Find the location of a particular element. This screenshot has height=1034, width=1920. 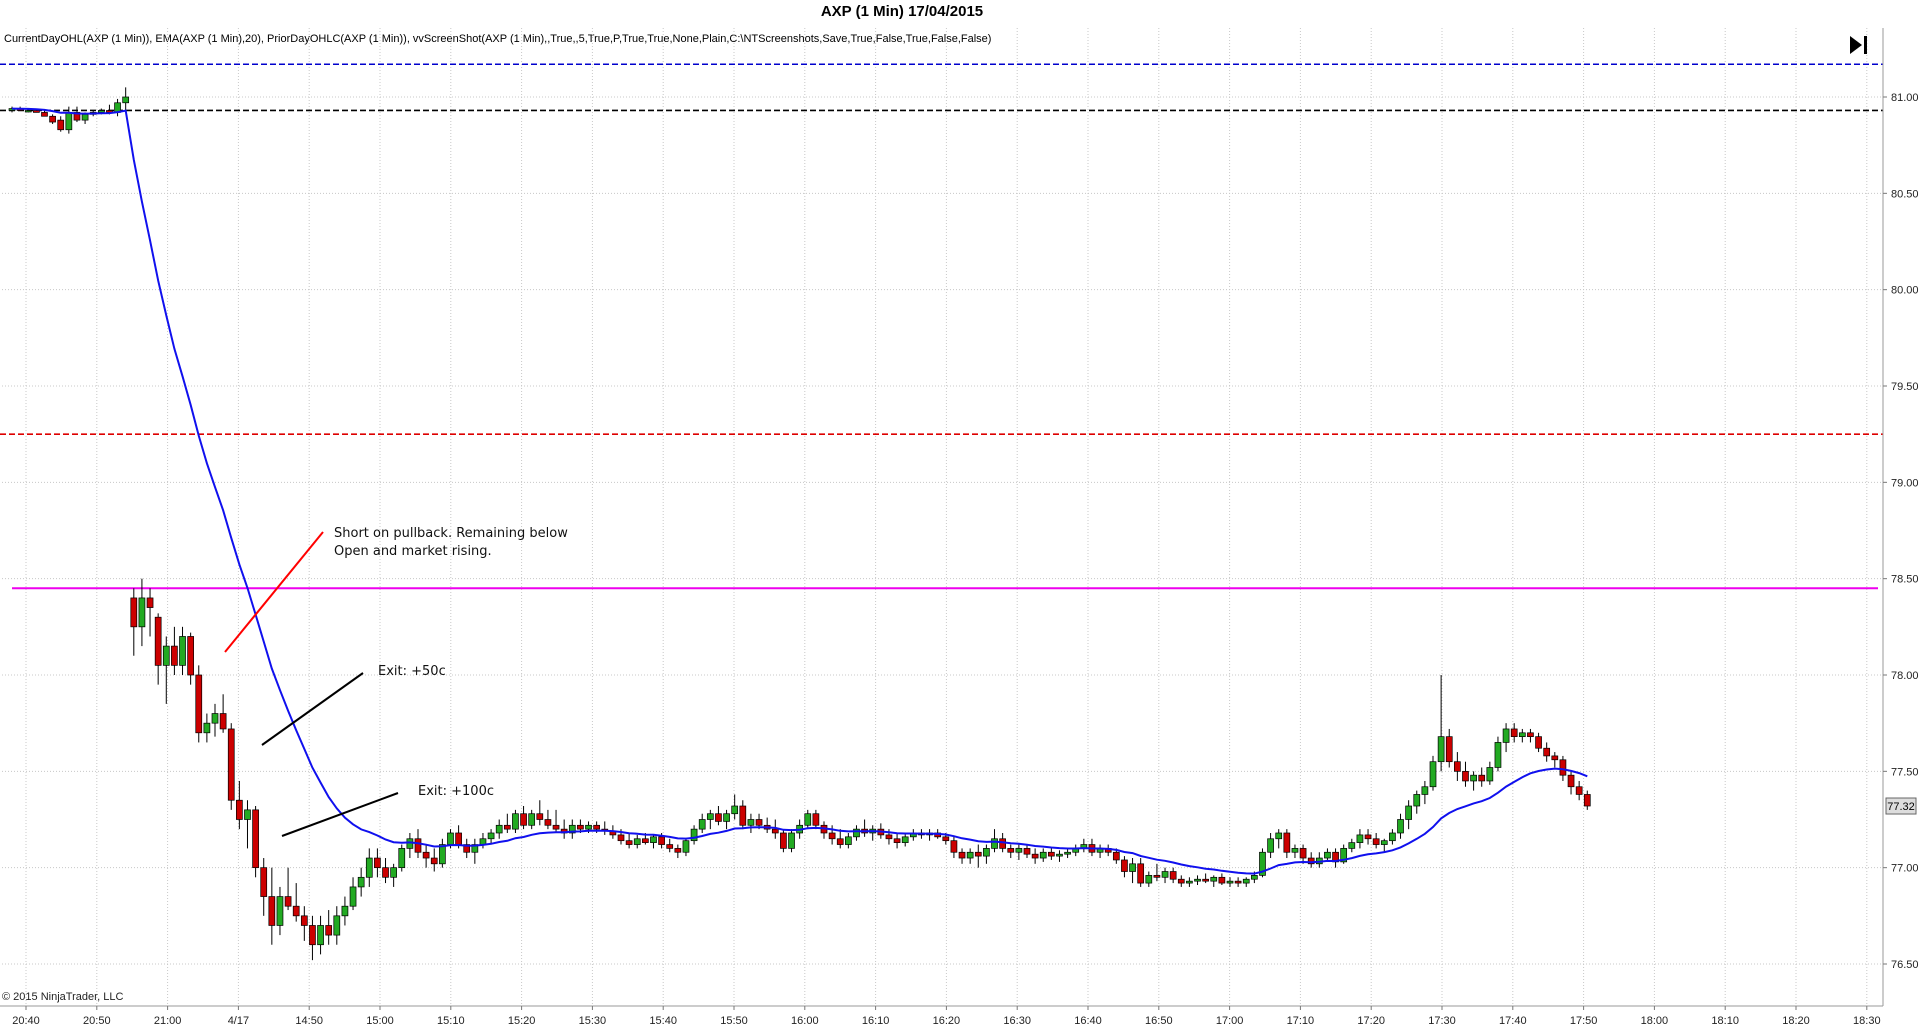

x-tick-label: 15:50 is located at coordinates (734, 1021).